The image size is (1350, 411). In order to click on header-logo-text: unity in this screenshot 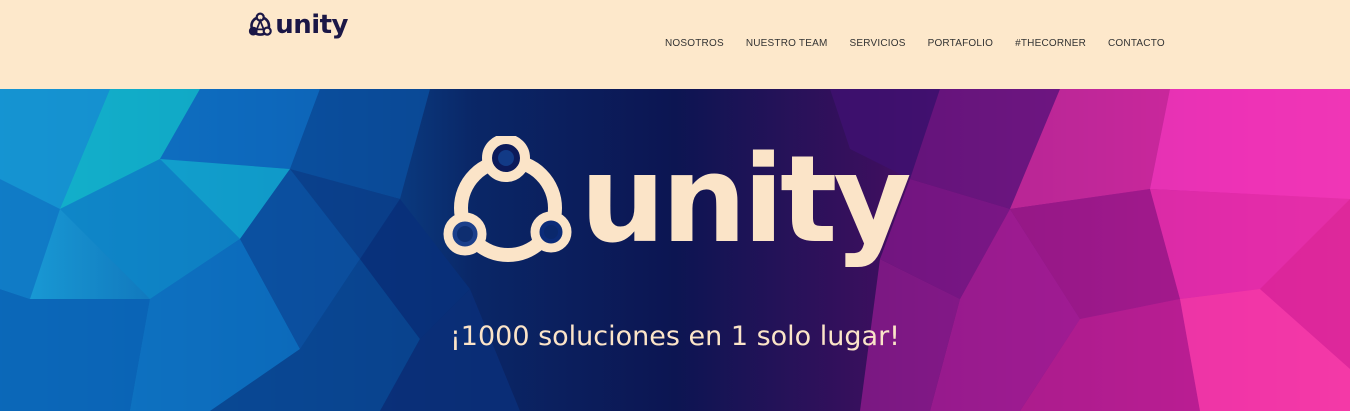, I will do `click(311, 25)`.